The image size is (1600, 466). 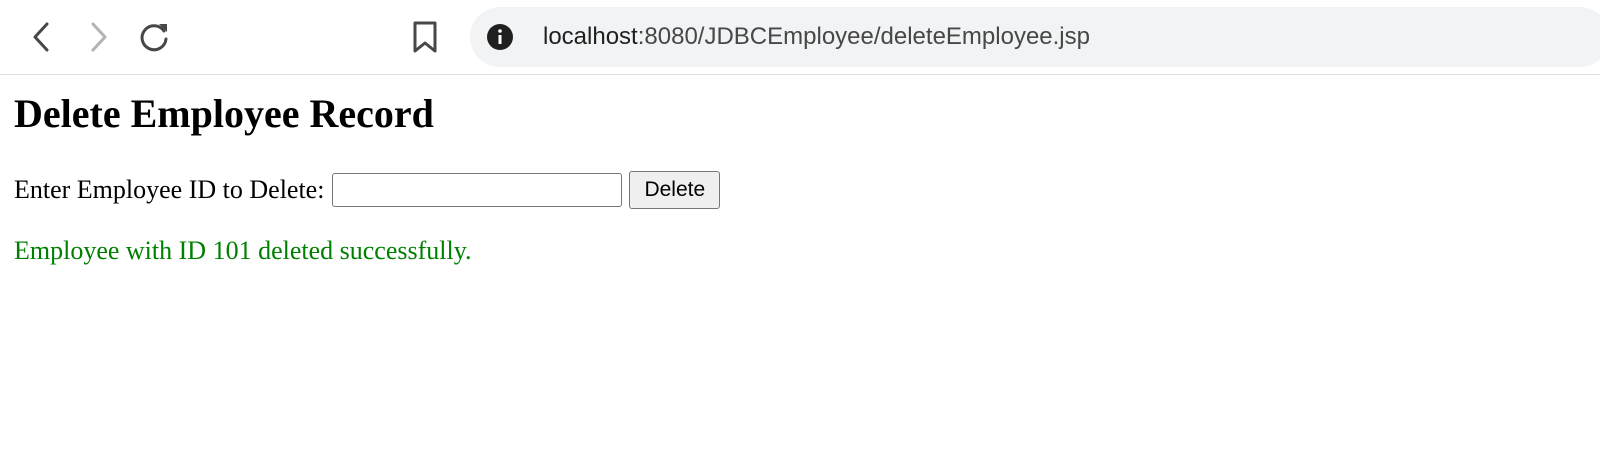 I want to click on back-button, so click(x=42, y=37).